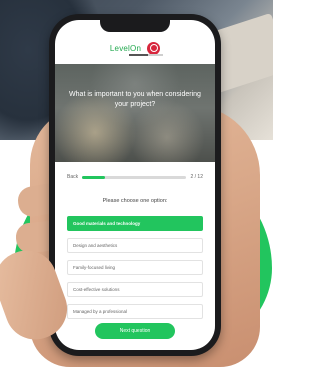 The height and width of the screenshot is (367, 320). I want to click on back-link: Back, so click(72, 177).